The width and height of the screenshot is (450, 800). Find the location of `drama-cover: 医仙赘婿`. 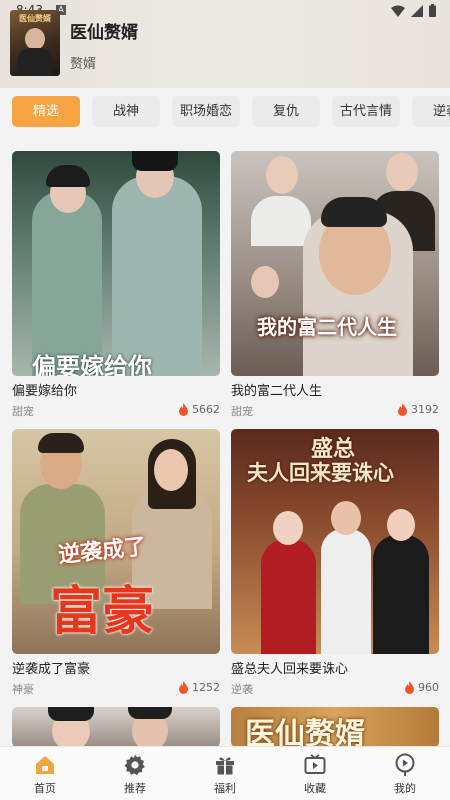

drama-cover: 医仙赘婿 is located at coordinates (335, 727).